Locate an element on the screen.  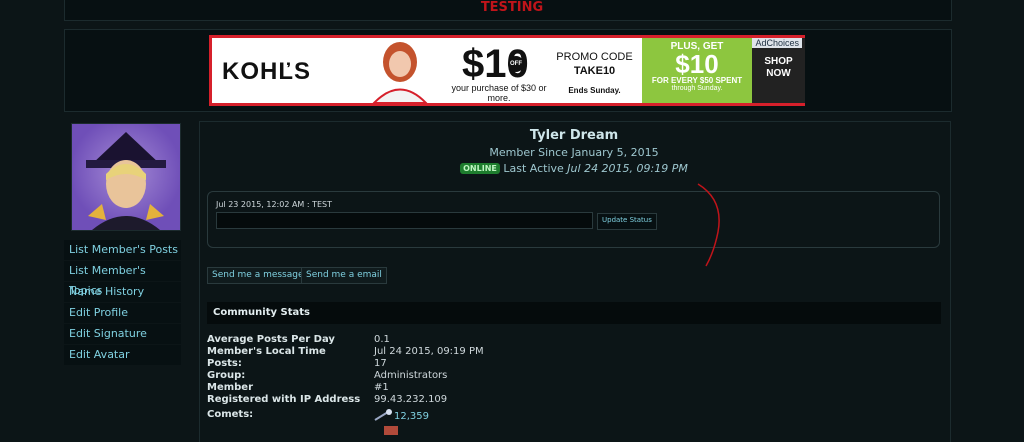
ad-bonus: $10 is located at coordinates (697, 64).